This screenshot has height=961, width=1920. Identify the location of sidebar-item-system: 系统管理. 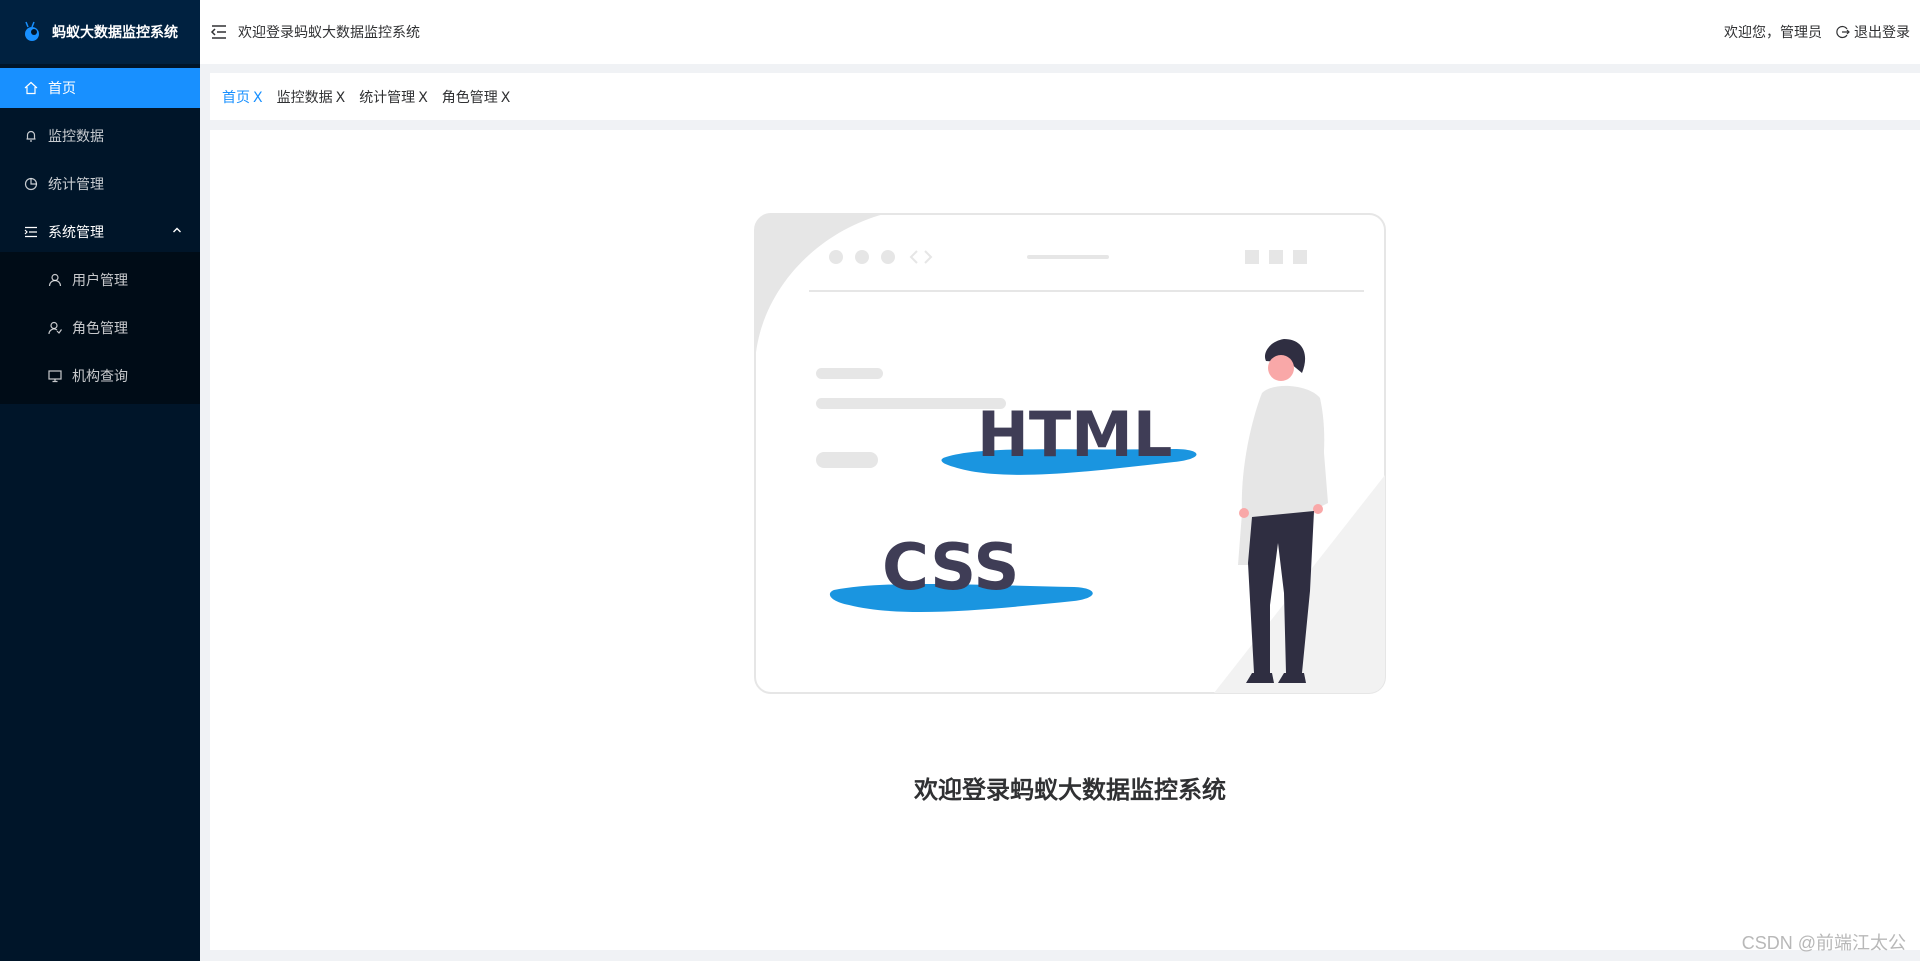
(100, 232).